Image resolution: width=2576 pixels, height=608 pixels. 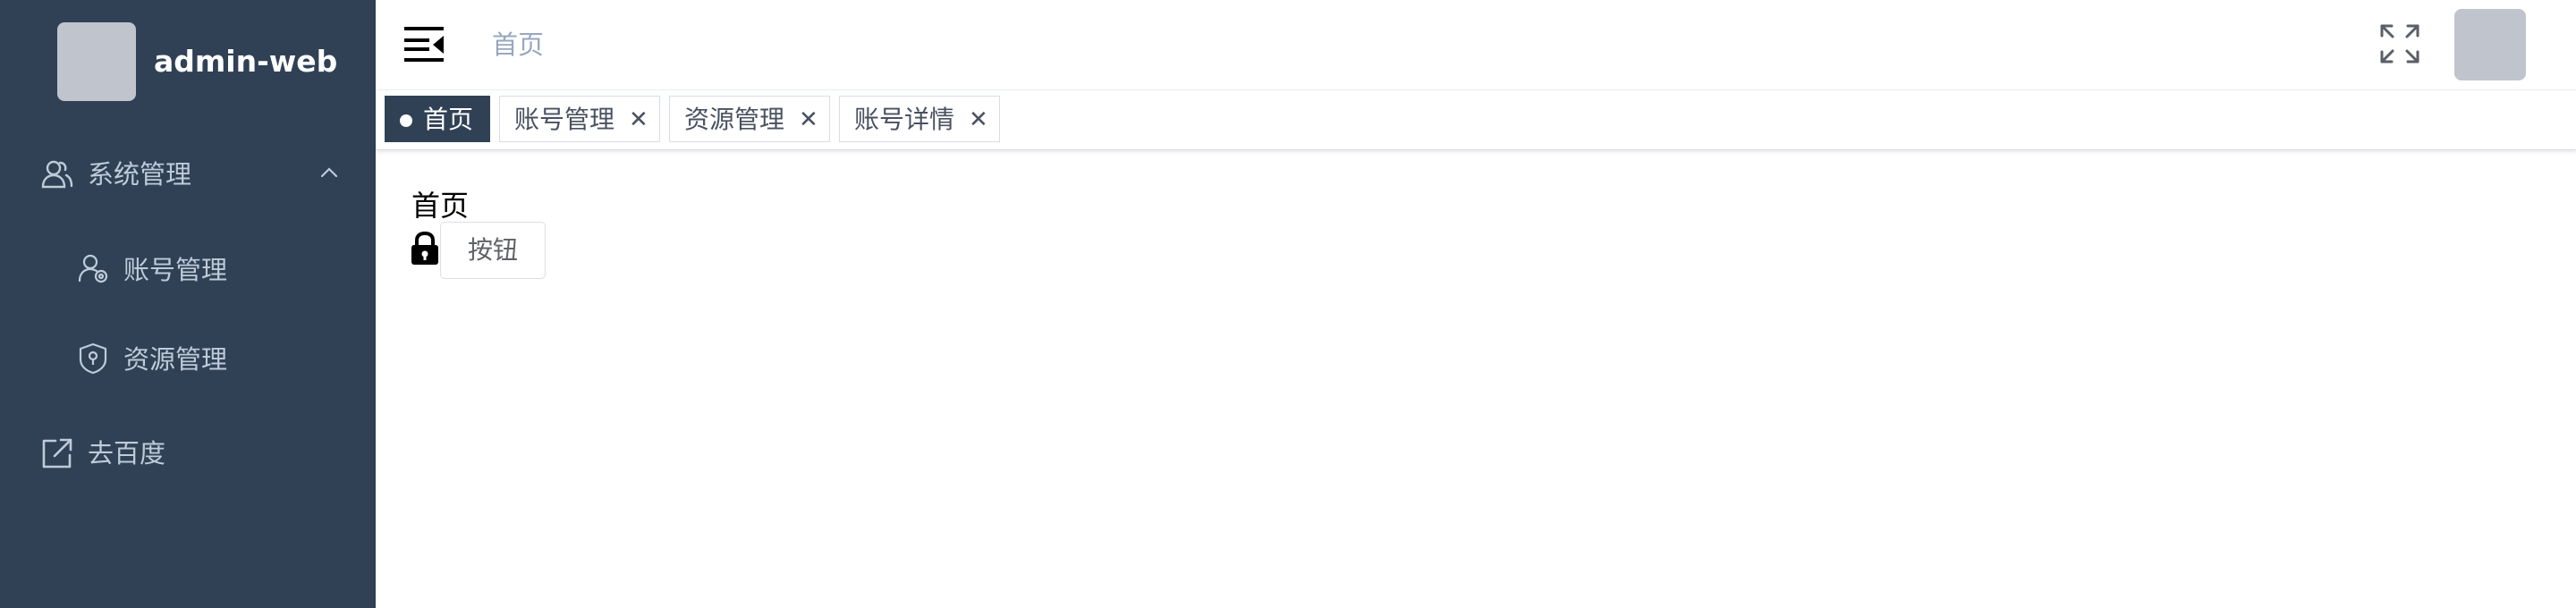 I want to click on sidebar-logo: admin-web, so click(x=188, y=62).